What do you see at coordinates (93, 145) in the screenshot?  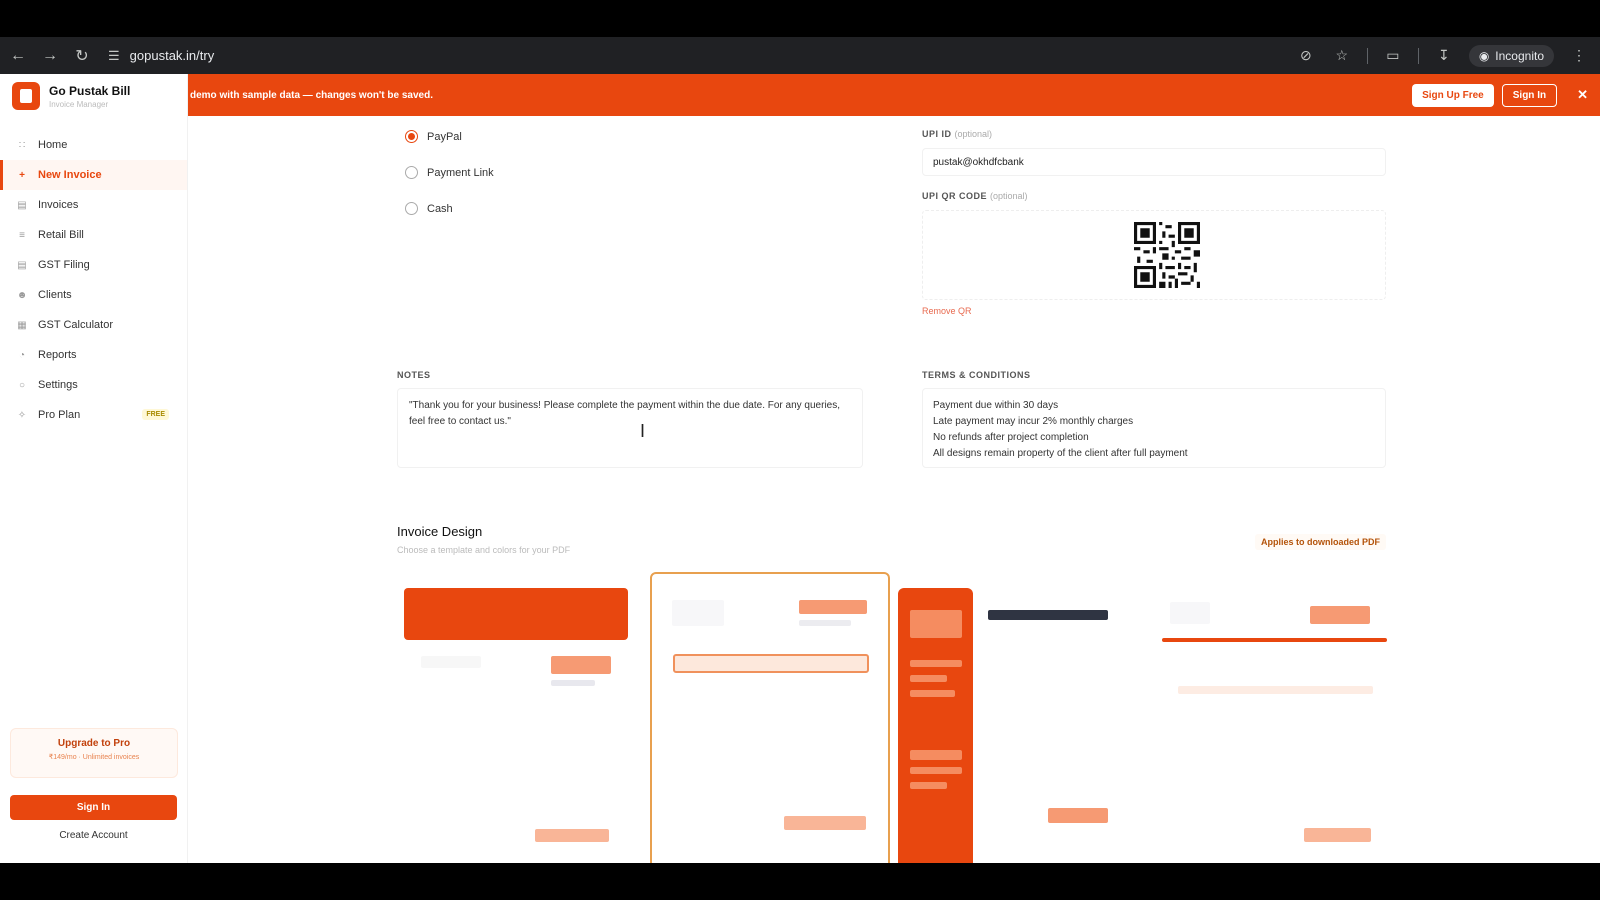 I see `sidebar-item-home: ∷ Home` at bounding box center [93, 145].